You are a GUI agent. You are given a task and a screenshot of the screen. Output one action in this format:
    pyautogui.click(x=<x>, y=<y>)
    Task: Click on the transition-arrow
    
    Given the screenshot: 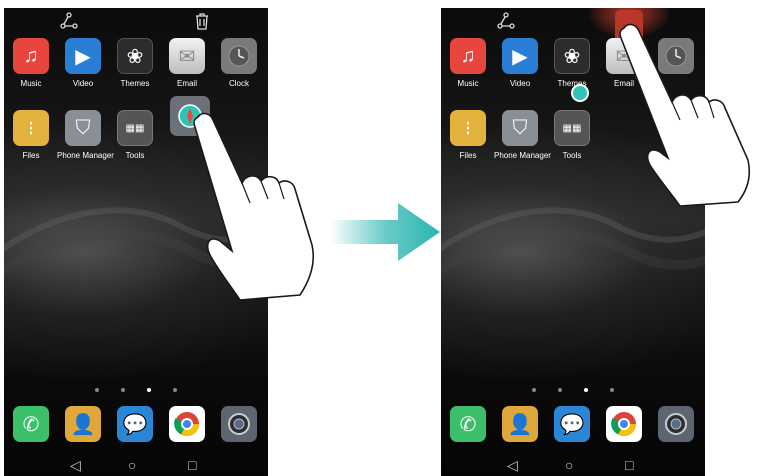 What is the action you would take?
    pyautogui.click(x=385, y=232)
    